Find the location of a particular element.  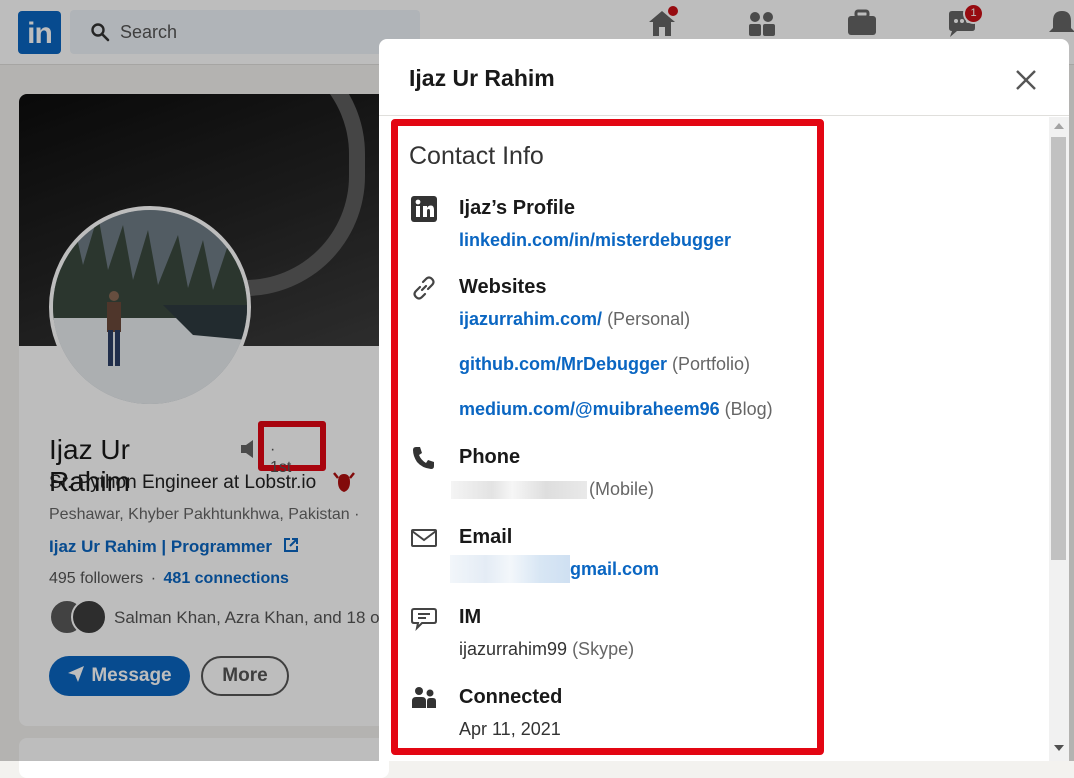

im-value: ijazurrahim99 (Skype) is located at coordinates (546, 649).